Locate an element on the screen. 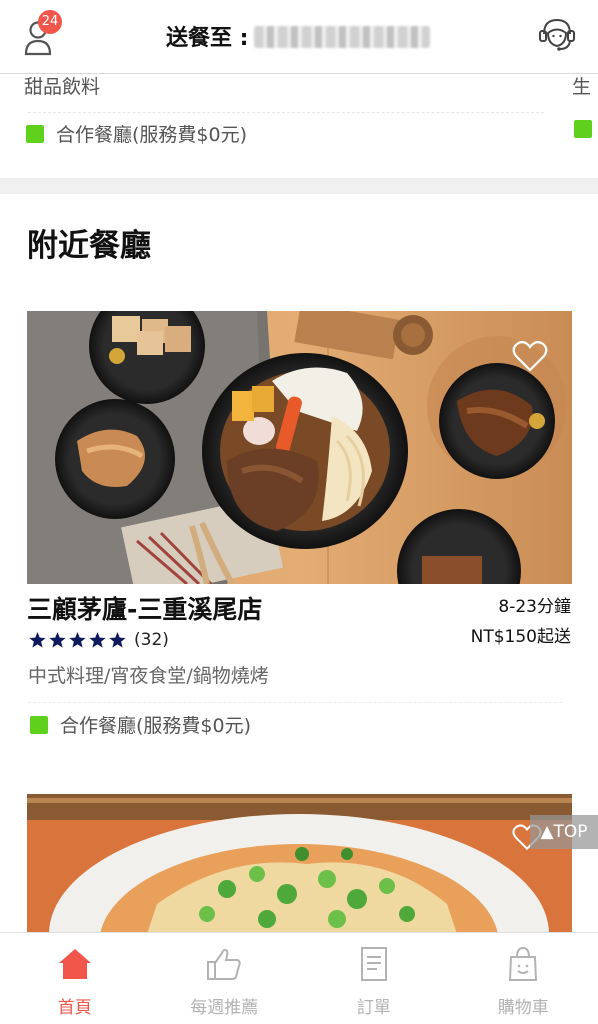  favorite-button is located at coordinates (530, 356).